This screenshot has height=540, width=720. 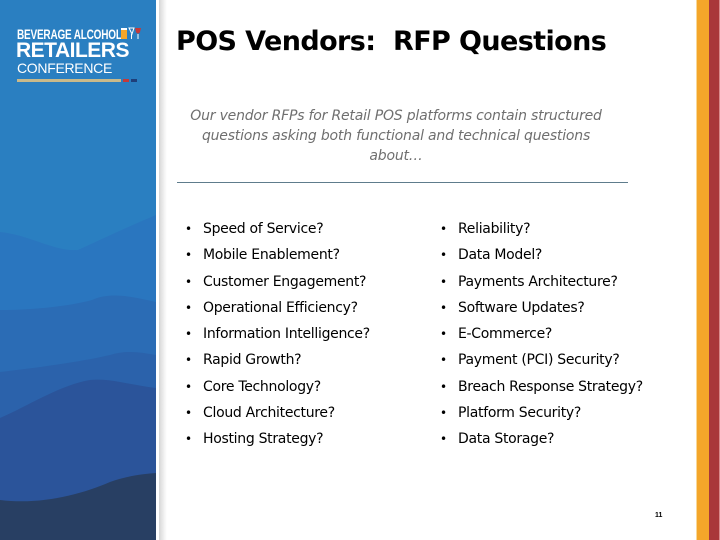 I want to click on sidebar-shadow, so click(x=163, y=270).